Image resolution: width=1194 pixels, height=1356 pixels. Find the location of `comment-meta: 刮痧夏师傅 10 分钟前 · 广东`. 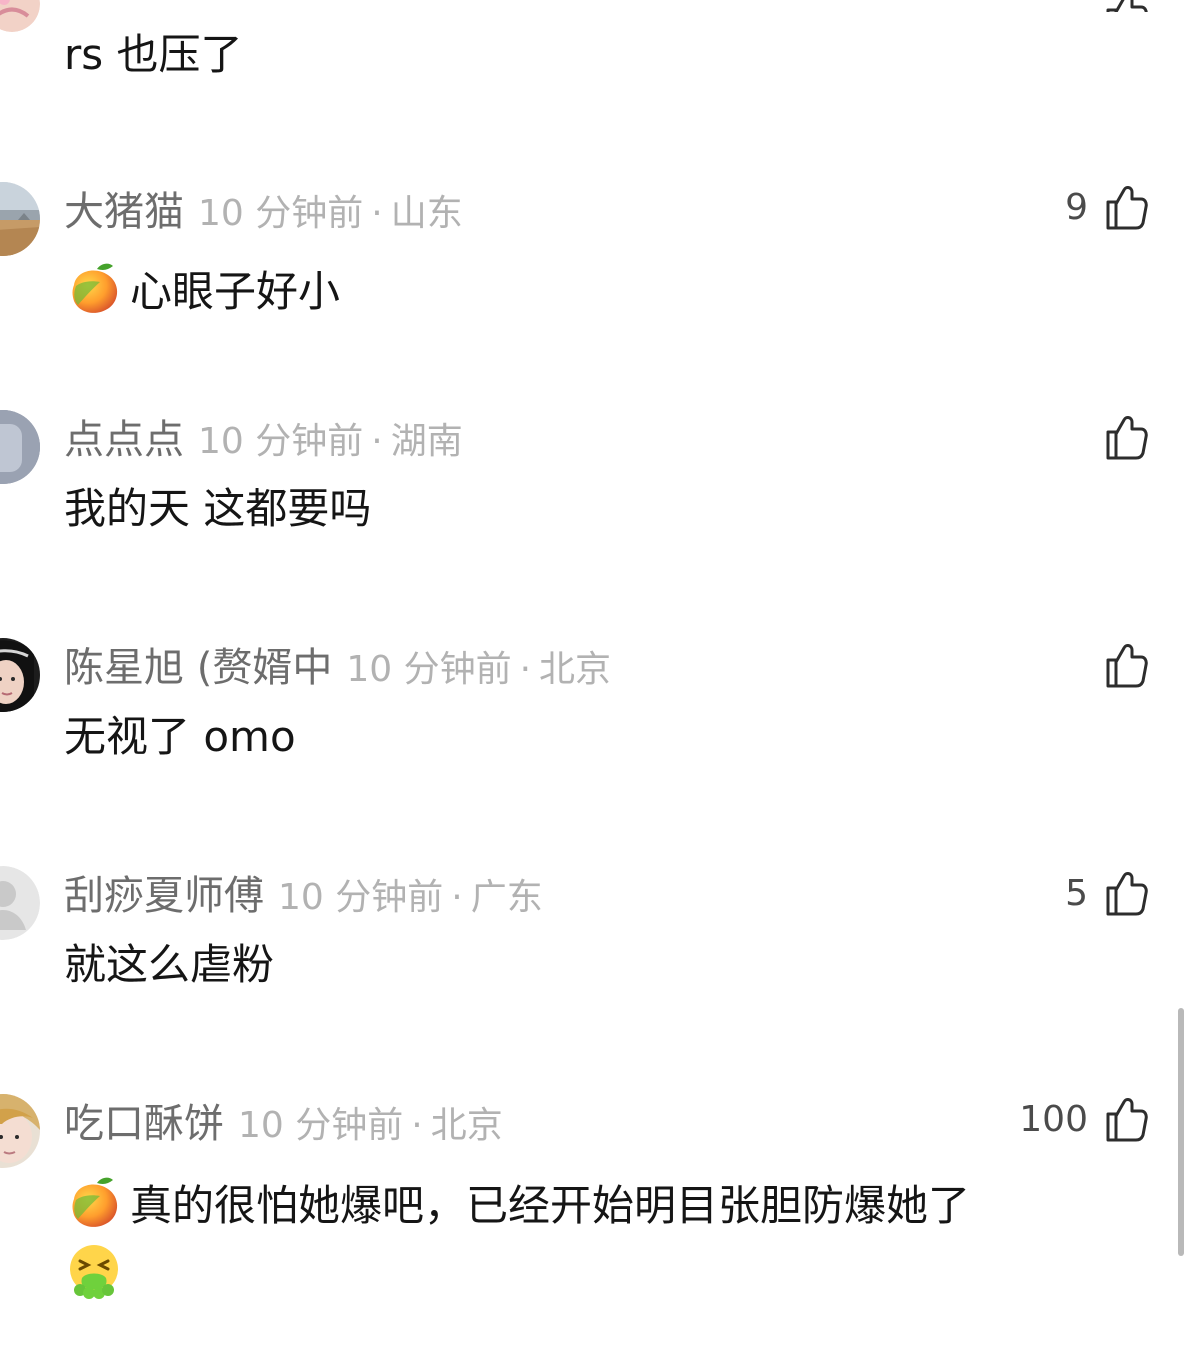

comment-meta: 刮痧夏师傅 10 分钟前 · 广东 is located at coordinates (303, 896).